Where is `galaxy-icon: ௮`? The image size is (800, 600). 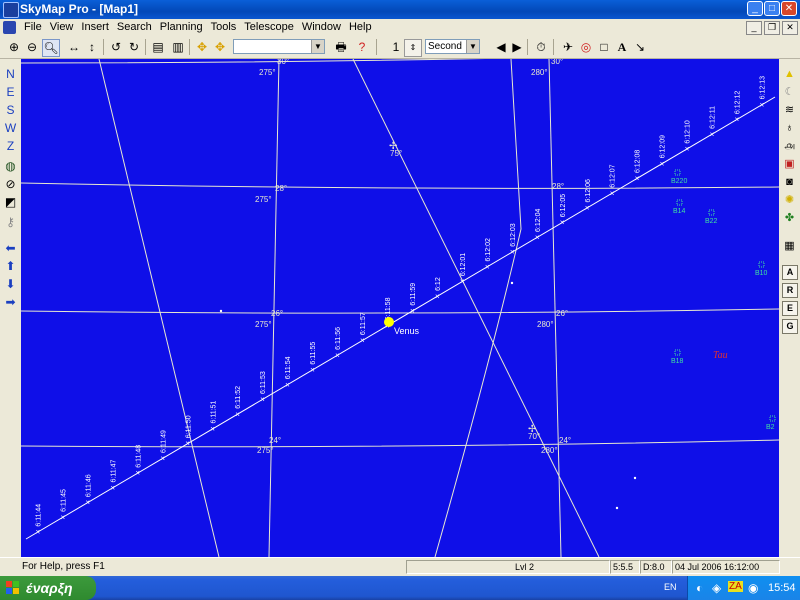 galaxy-icon: ௮ is located at coordinates (789, 146).